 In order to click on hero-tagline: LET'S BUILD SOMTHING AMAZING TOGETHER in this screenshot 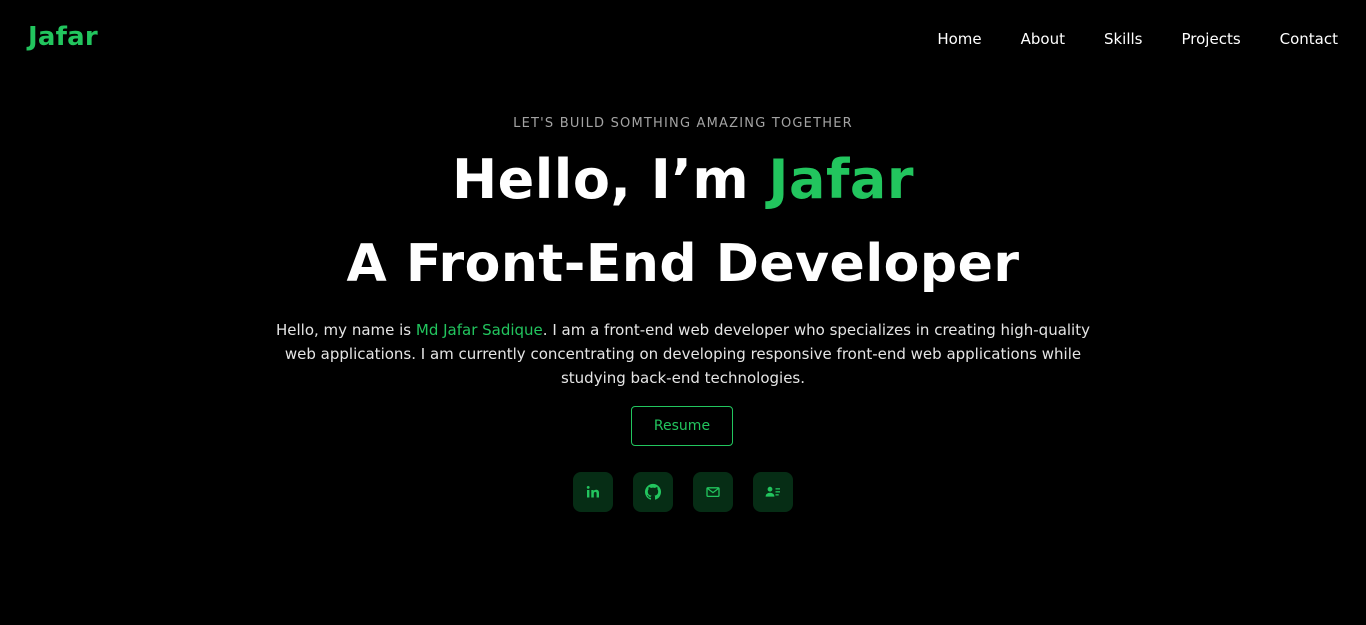, I will do `click(683, 123)`.